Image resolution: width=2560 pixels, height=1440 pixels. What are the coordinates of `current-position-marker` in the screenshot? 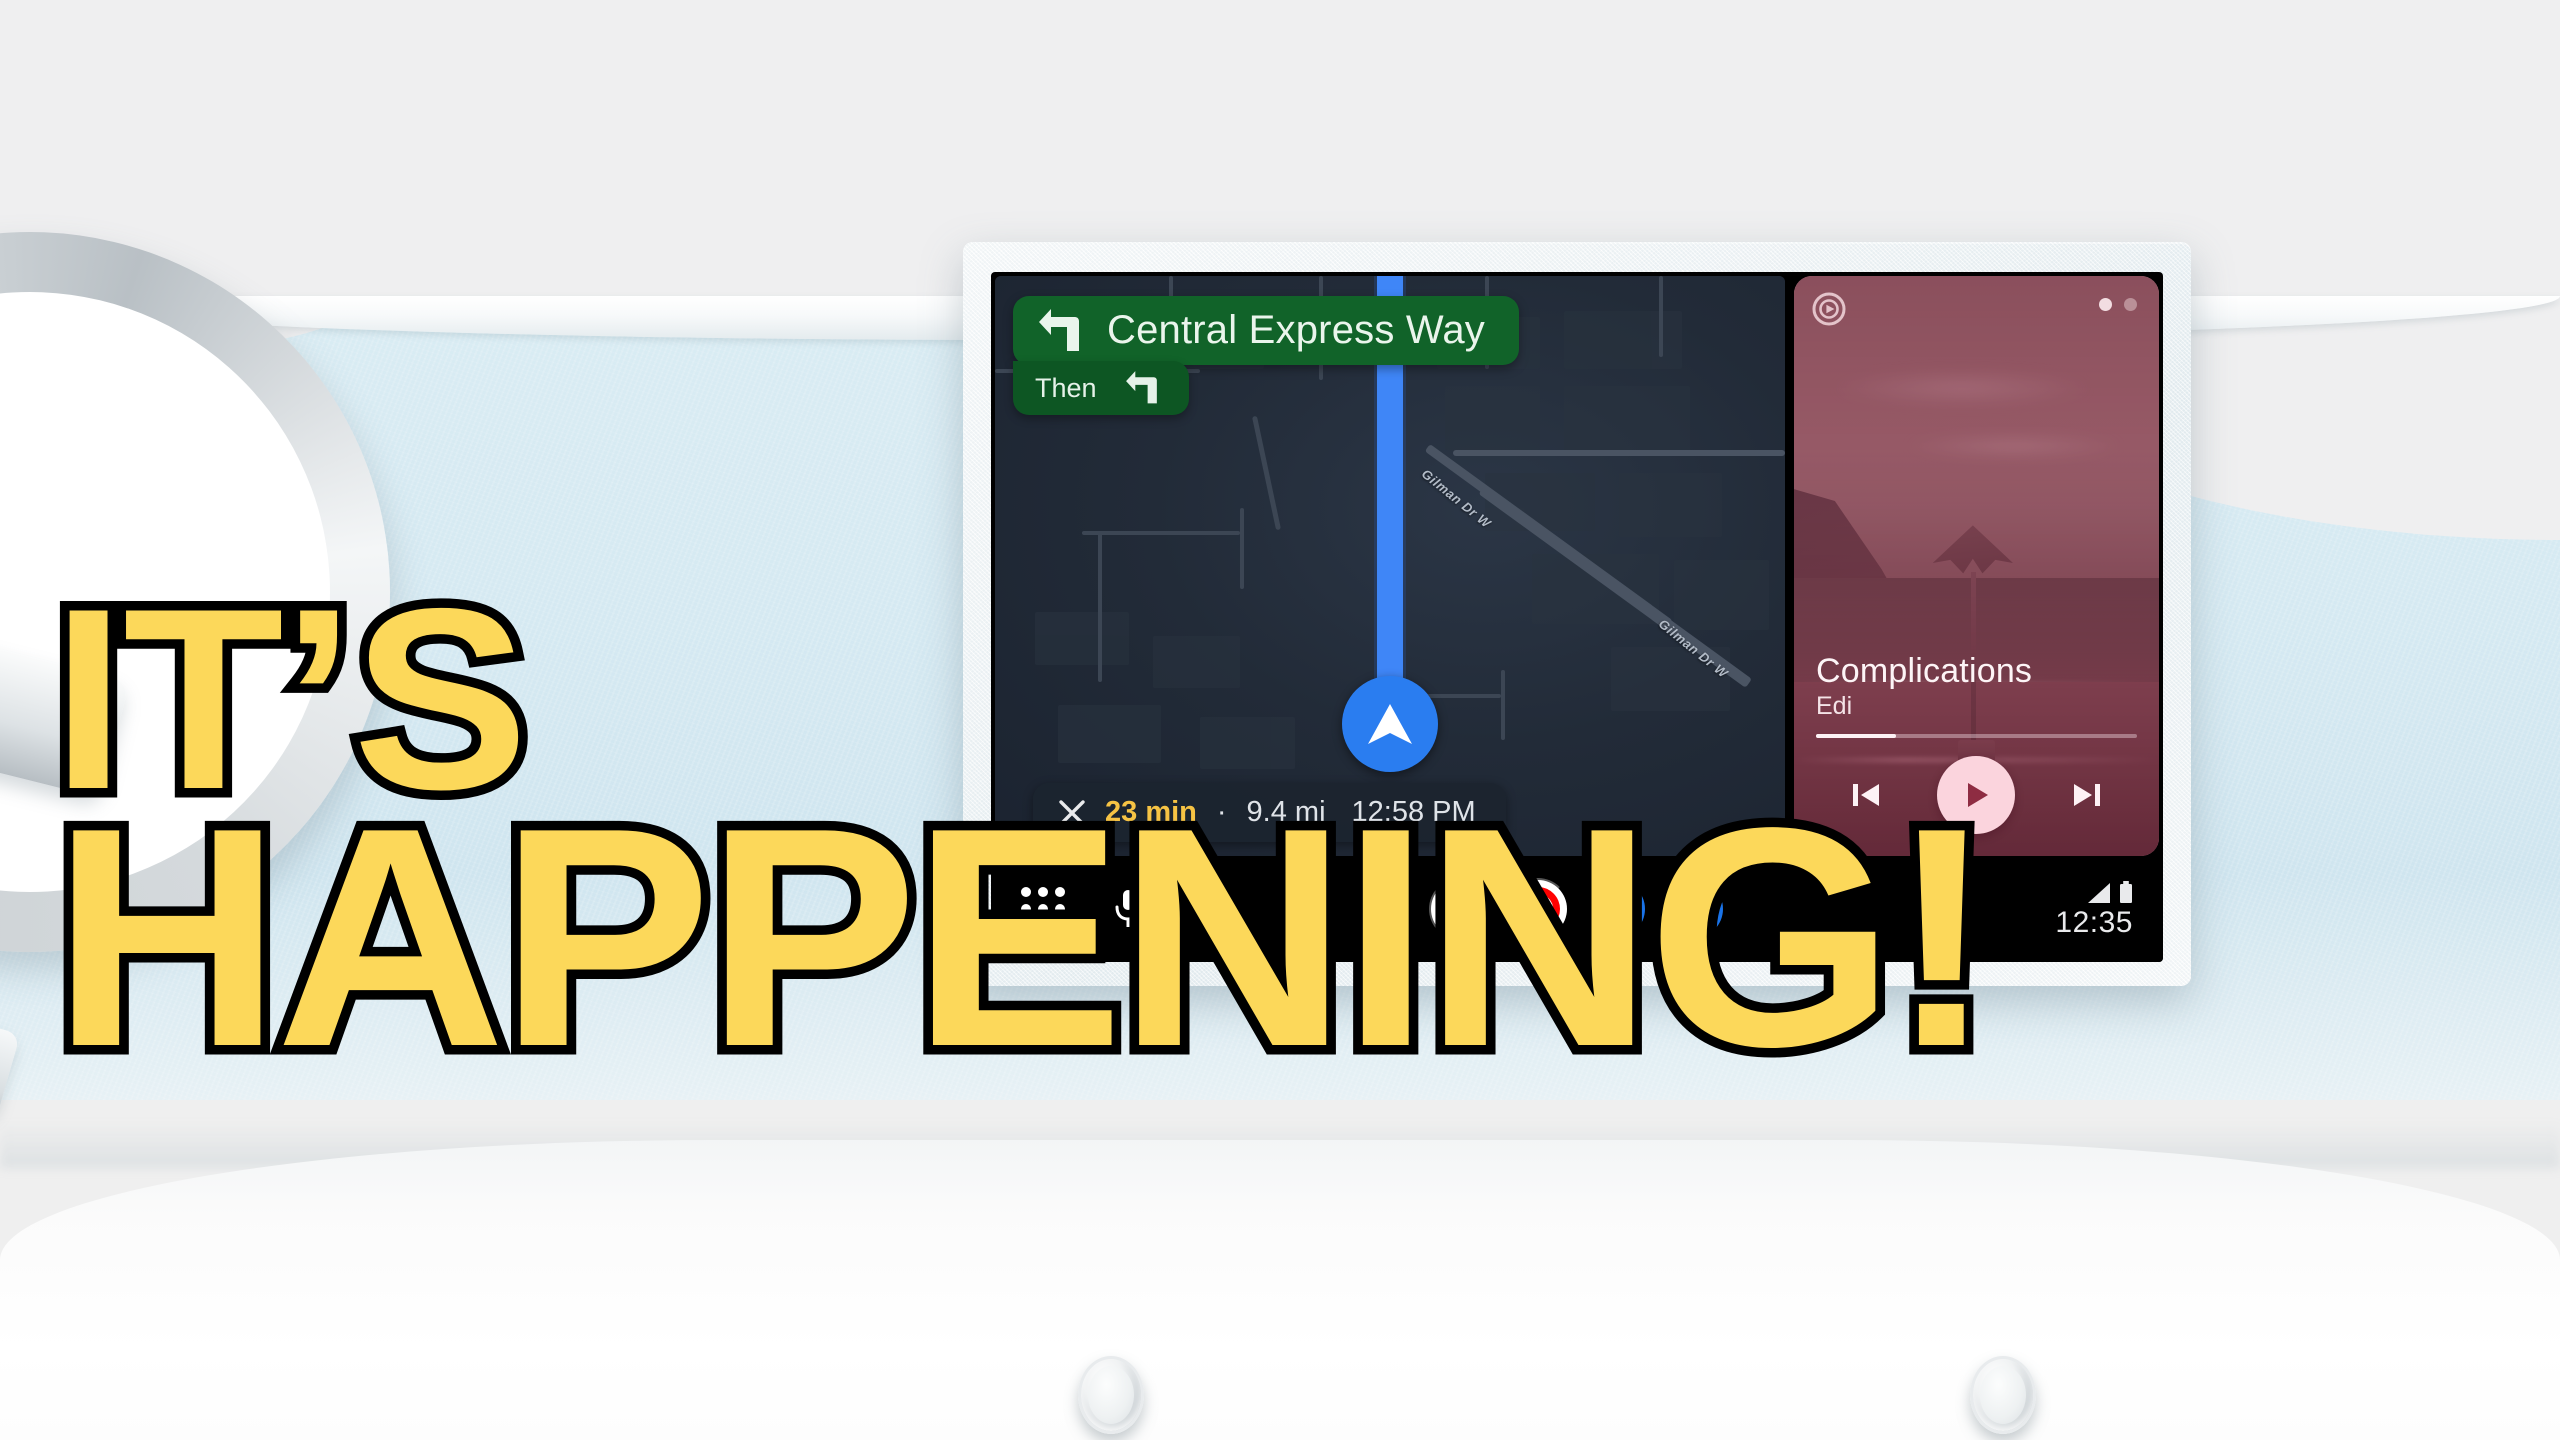 It's located at (1390, 724).